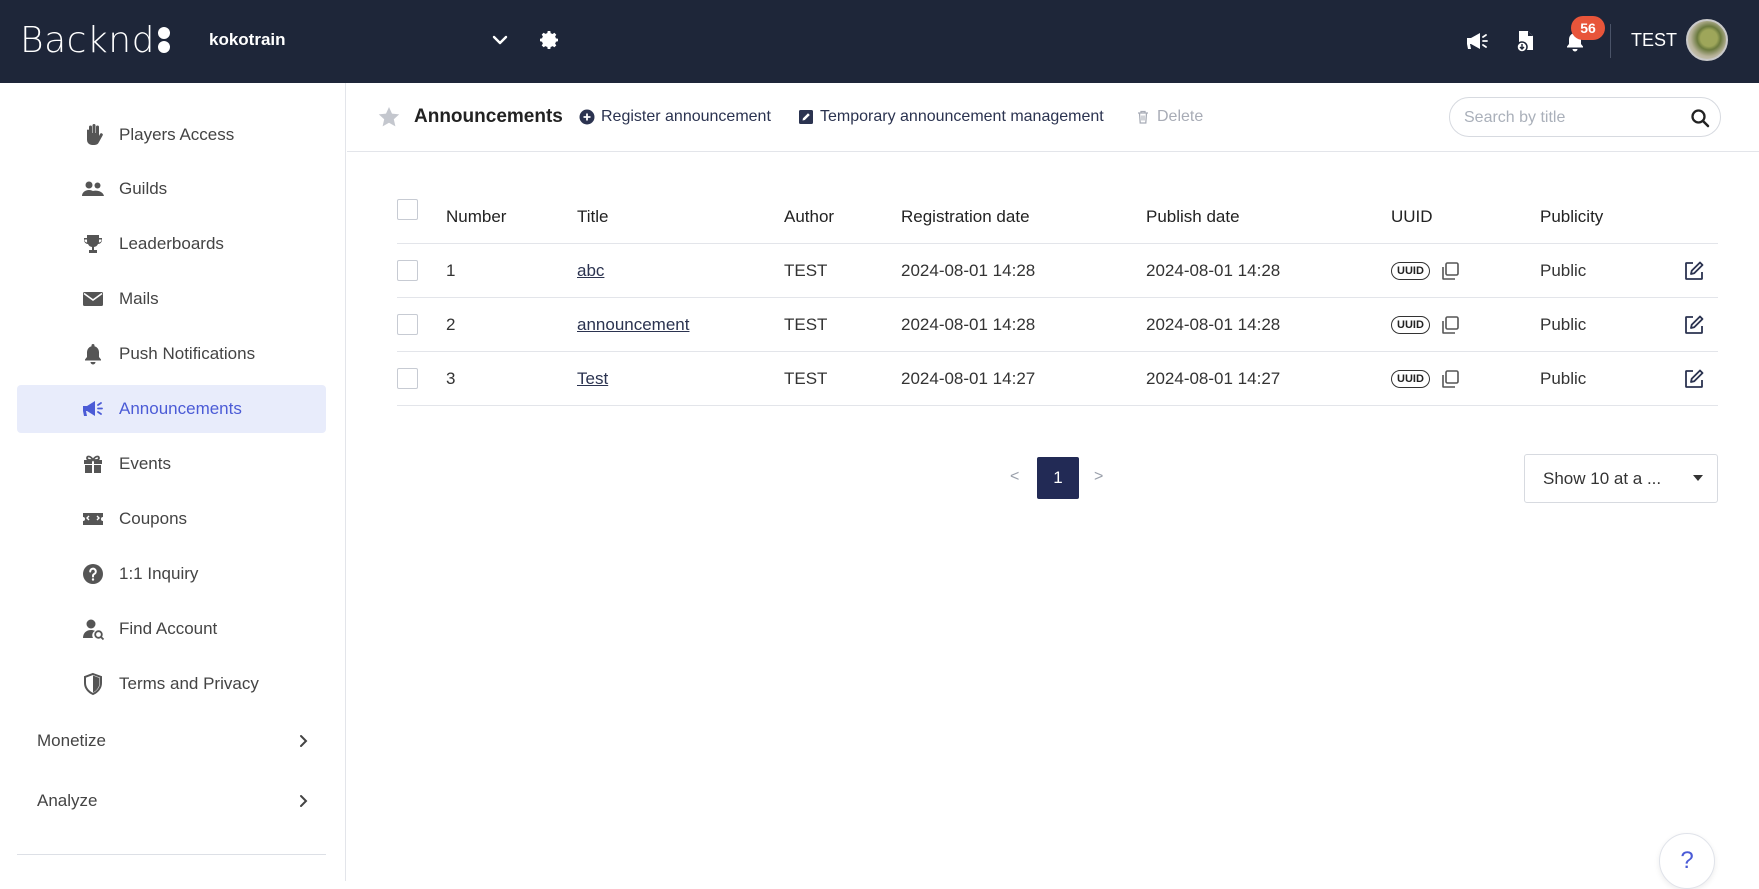 The image size is (1759, 889). Describe the element at coordinates (171, 741) in the screenshot. I see `sidebar-group-monetize: Monetize` at that location.